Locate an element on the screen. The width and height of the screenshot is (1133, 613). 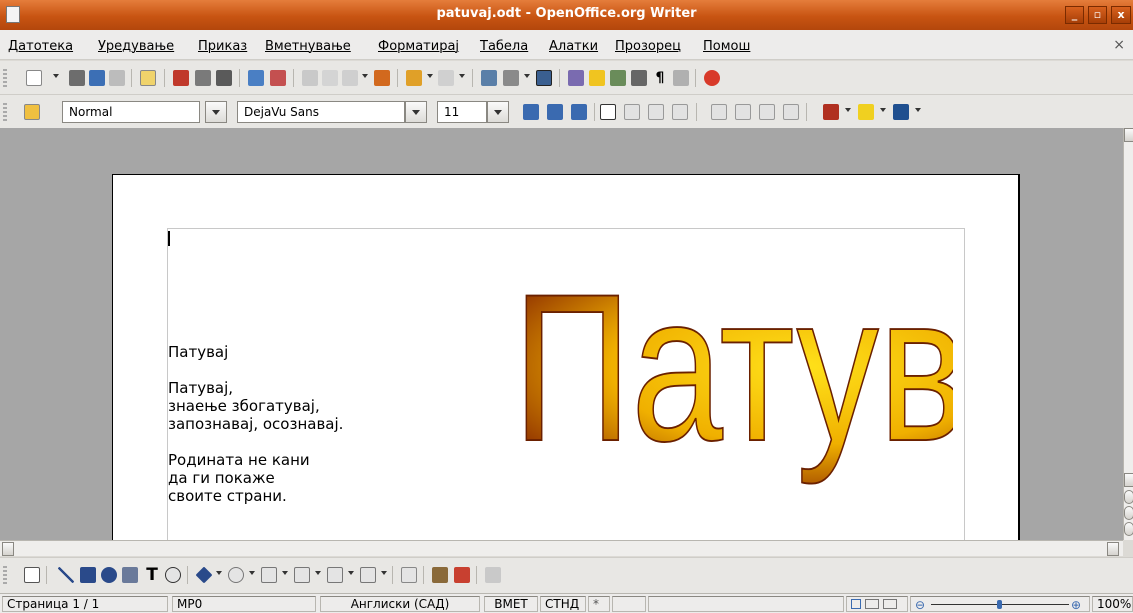
find-replace-icon is located at coordinates (576, 78).